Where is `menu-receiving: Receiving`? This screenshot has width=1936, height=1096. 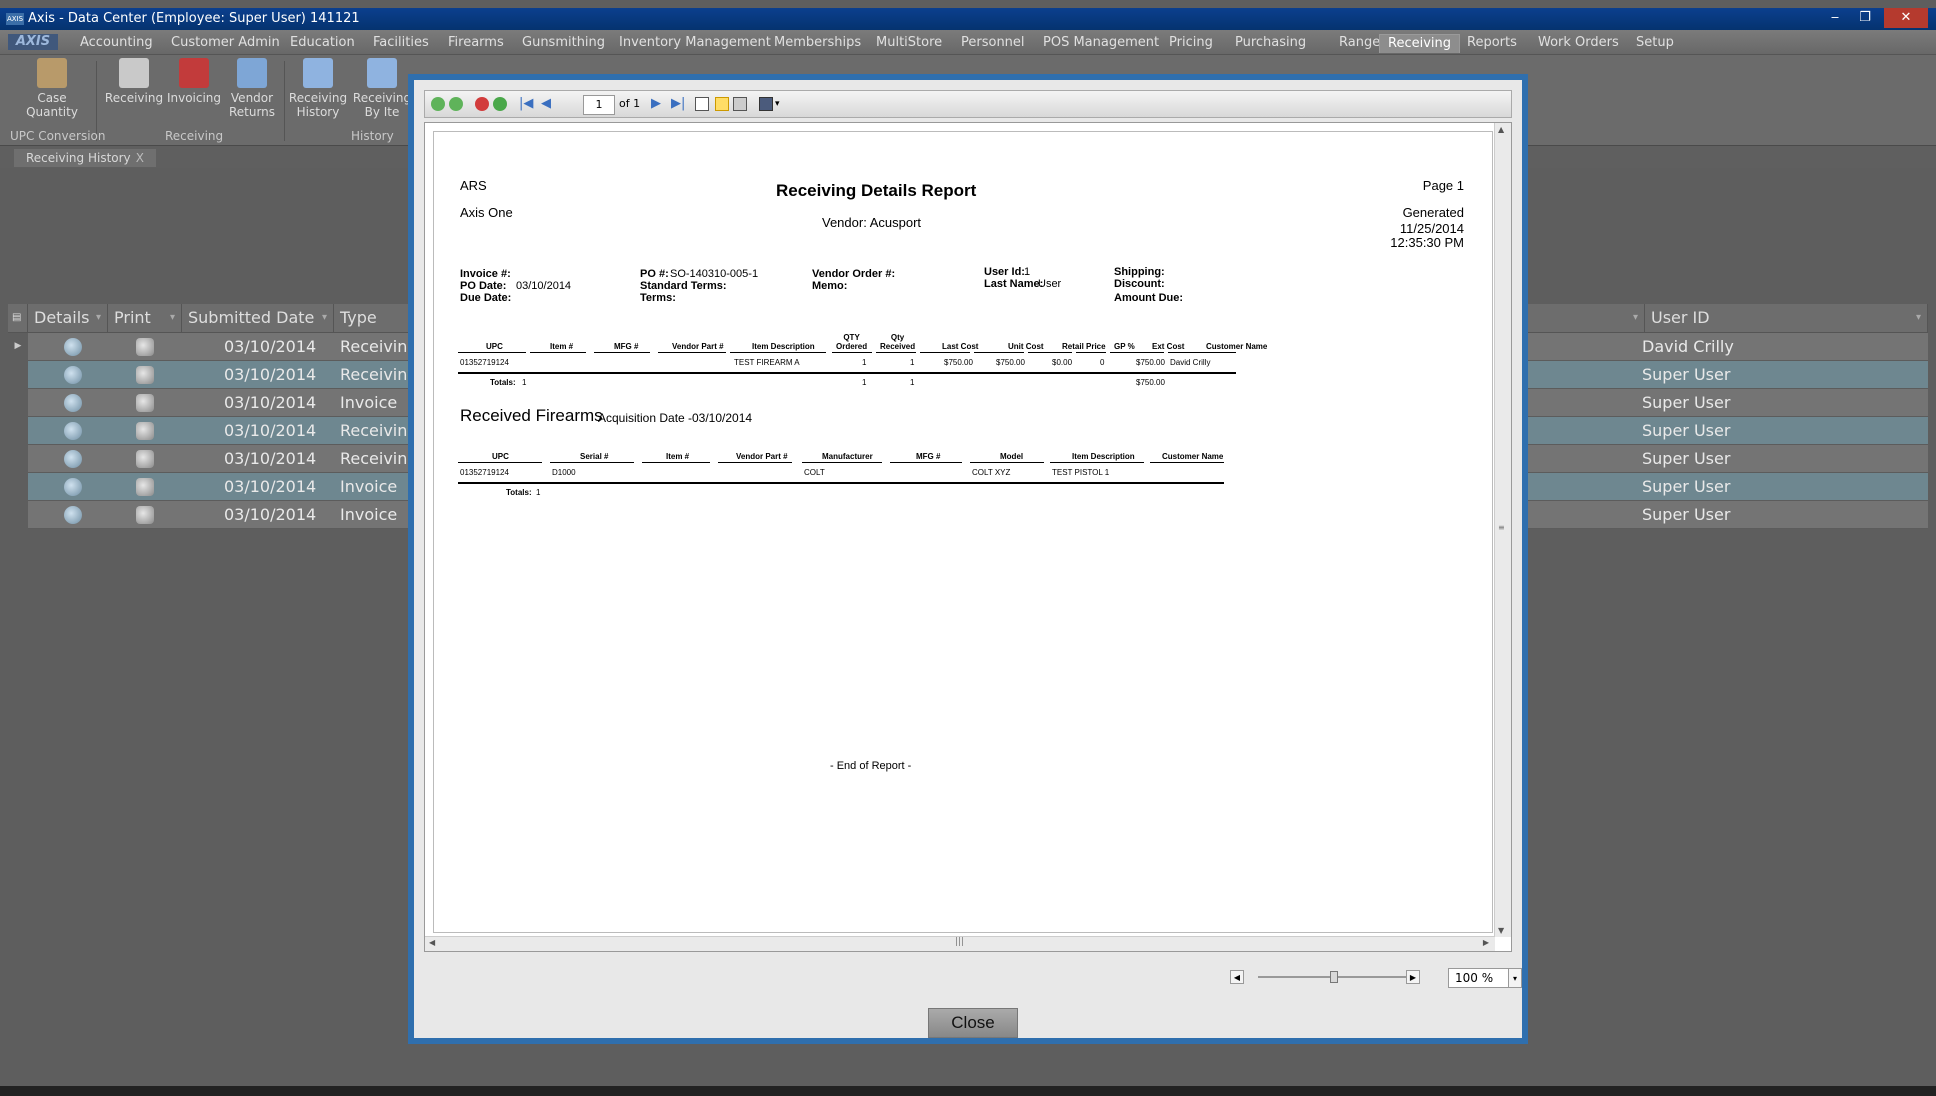 menu-receiving: Receiving is located at coordinates (1420, 43).